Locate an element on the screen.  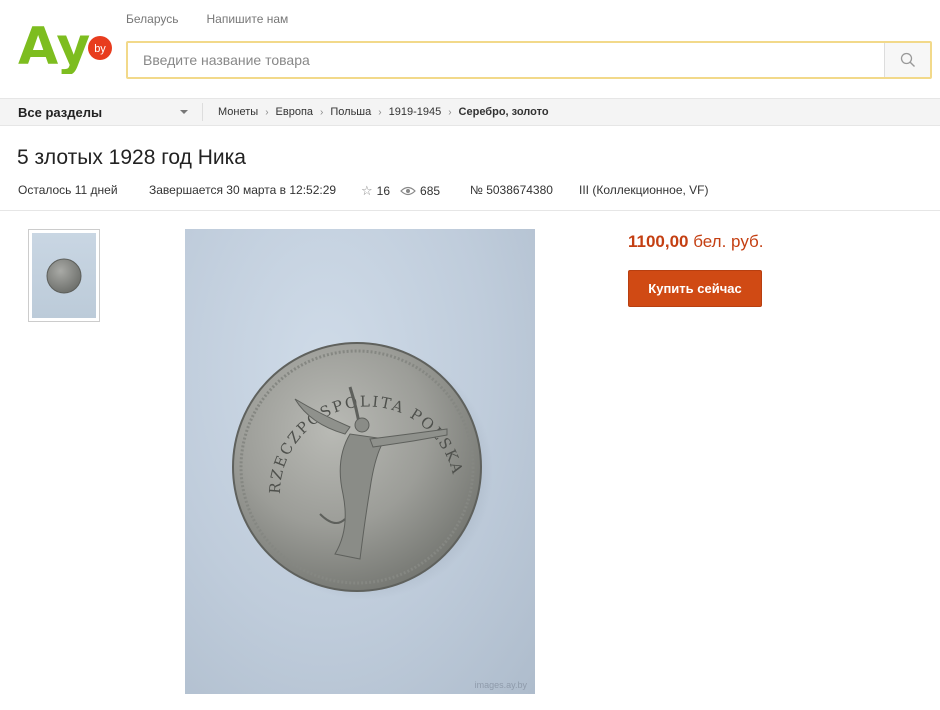
page-title: 5 злотых 1928 год Ника is located at coordinates (131, 157).